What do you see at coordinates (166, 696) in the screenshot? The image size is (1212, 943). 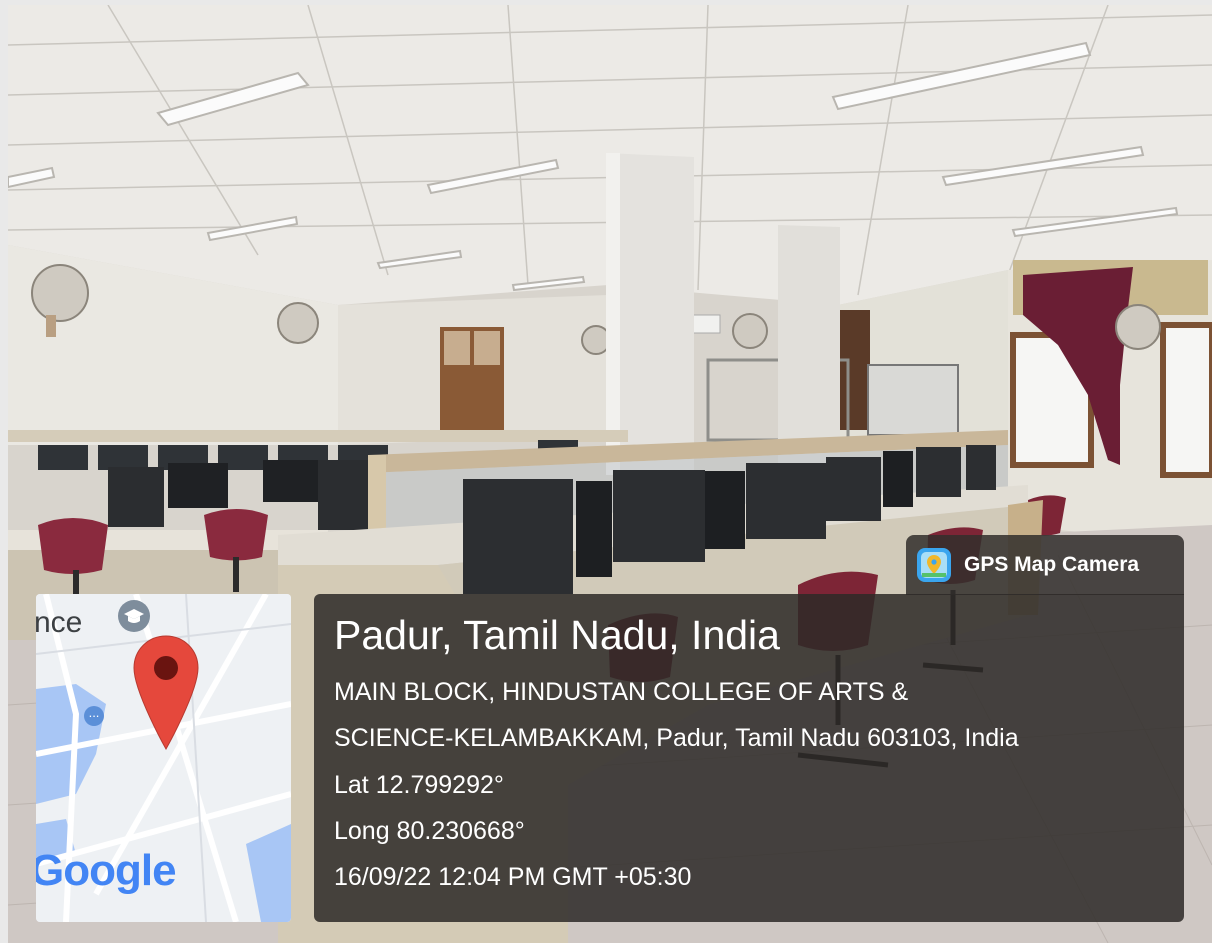 I see `location-marker-icon` at bounding box center [166, 696].